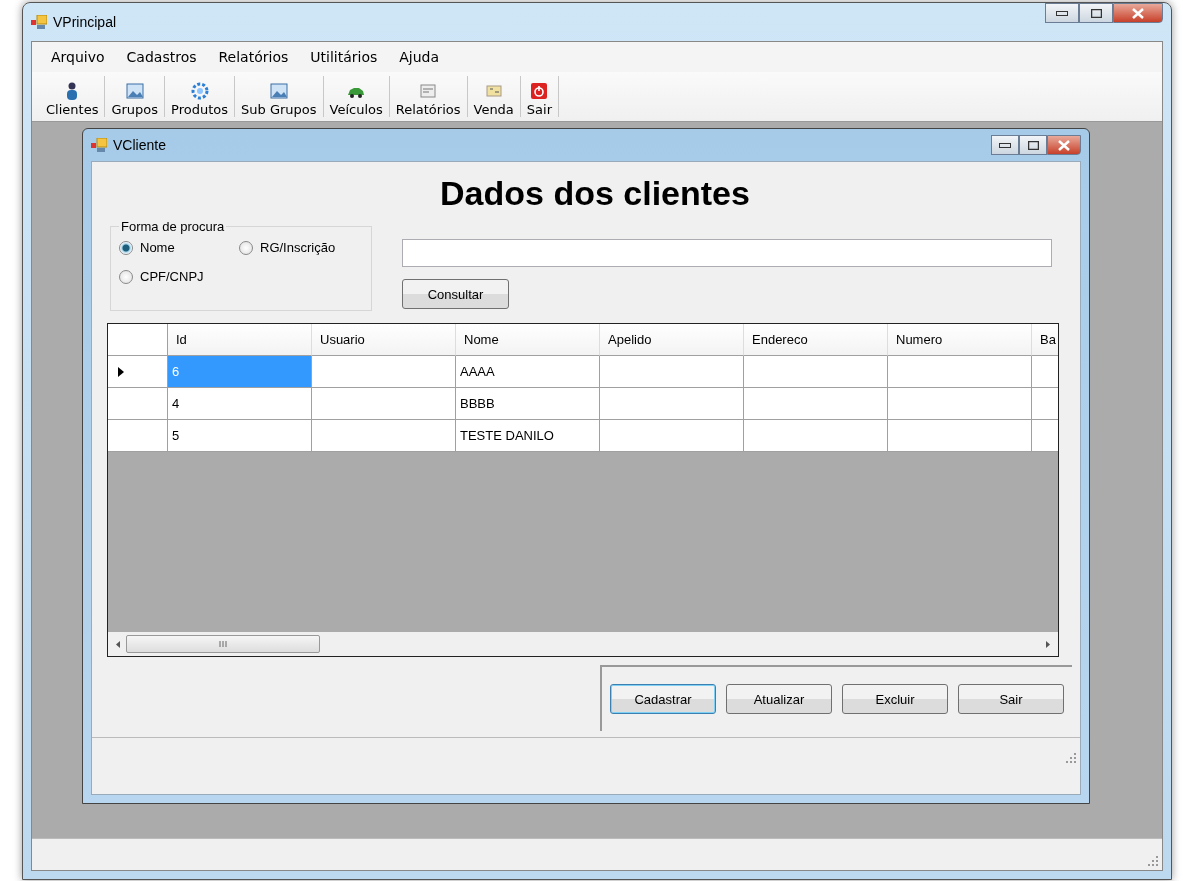 The height and width of the screenshot is (881, 1183). Describe the element at coordinates (528, 436) in the screenshot. I see `table-cell: TESTE DANILO` at that location.